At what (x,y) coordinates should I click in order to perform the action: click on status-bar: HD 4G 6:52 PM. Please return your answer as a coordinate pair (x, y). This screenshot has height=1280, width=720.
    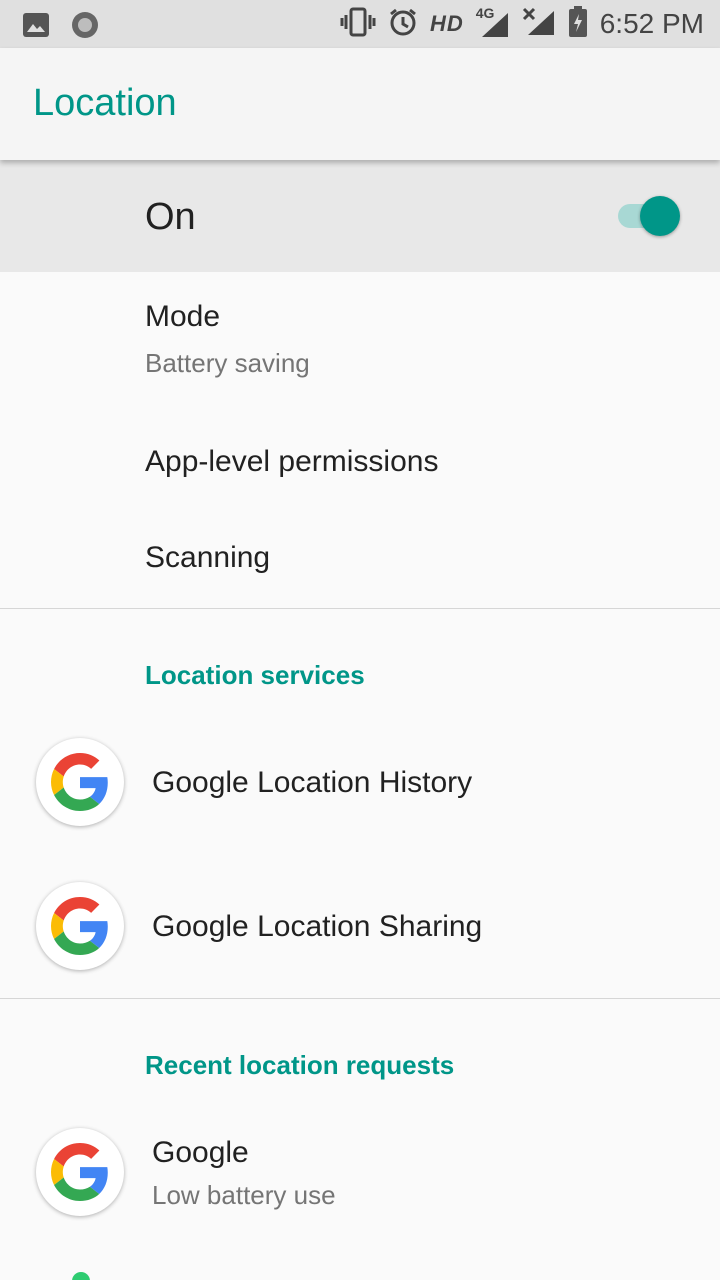
    Looking at the image, I should click on (360, 24).